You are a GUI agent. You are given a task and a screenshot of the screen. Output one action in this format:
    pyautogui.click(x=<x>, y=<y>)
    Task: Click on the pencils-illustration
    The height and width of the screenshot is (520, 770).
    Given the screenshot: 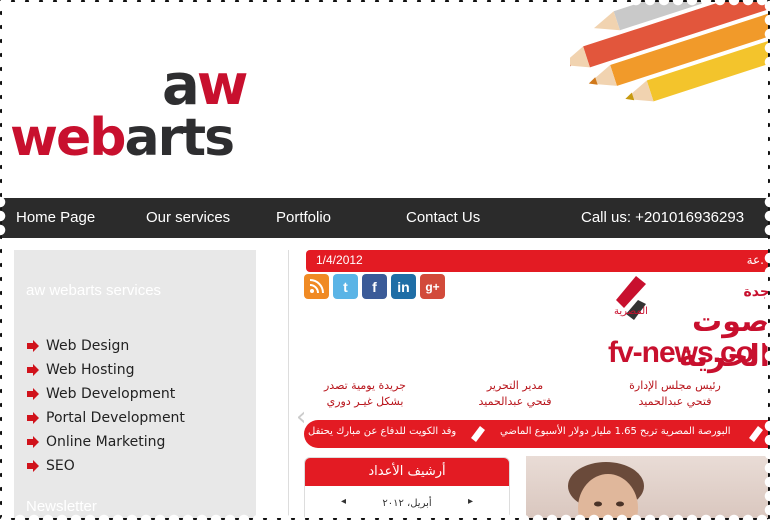 What is the action you would take?
    pyautogui.click(x=670, y=51)
    